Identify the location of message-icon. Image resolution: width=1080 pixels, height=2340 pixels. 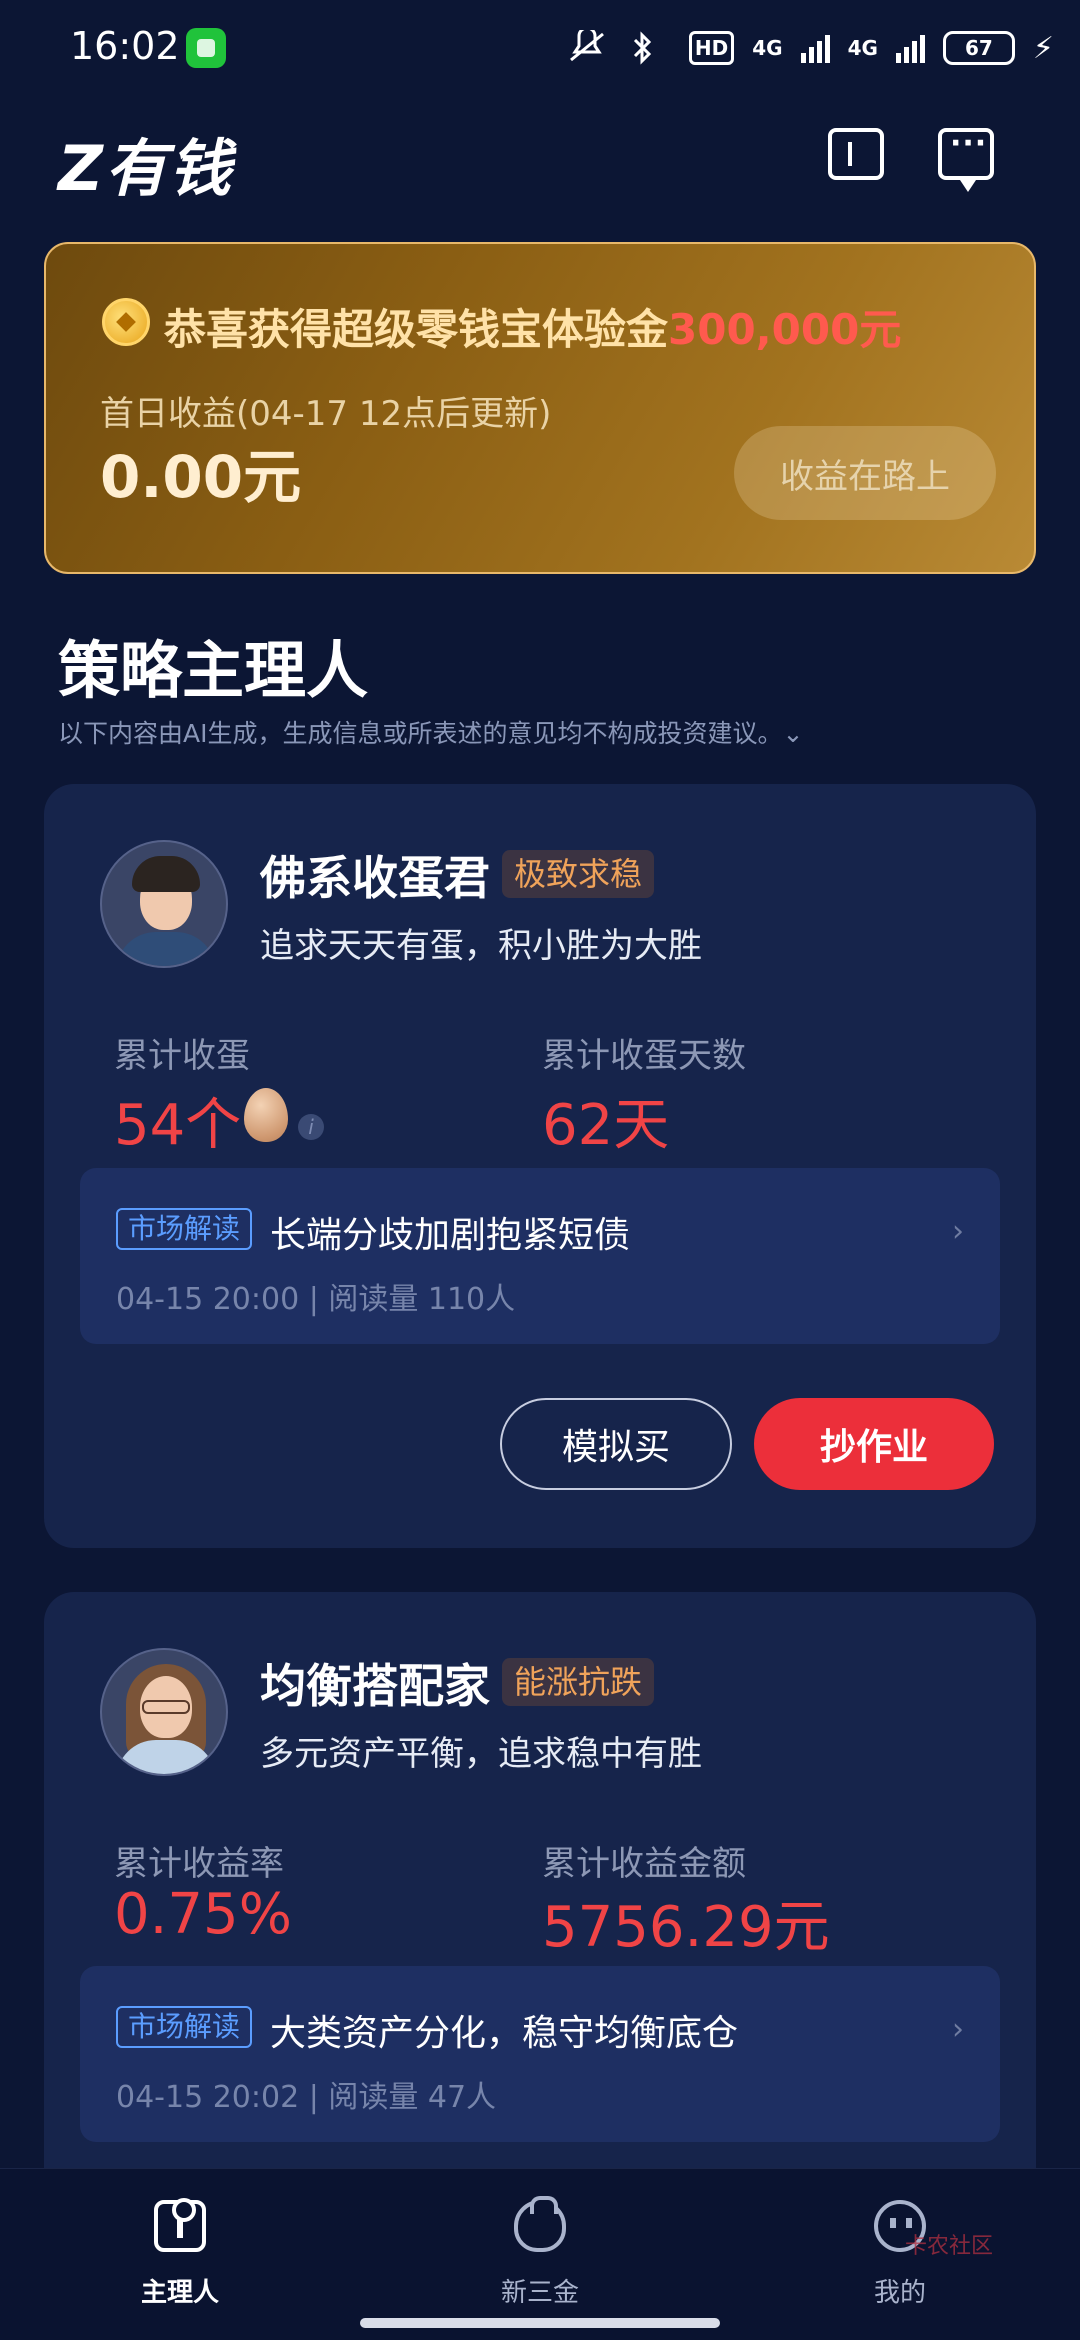
(966, 159).